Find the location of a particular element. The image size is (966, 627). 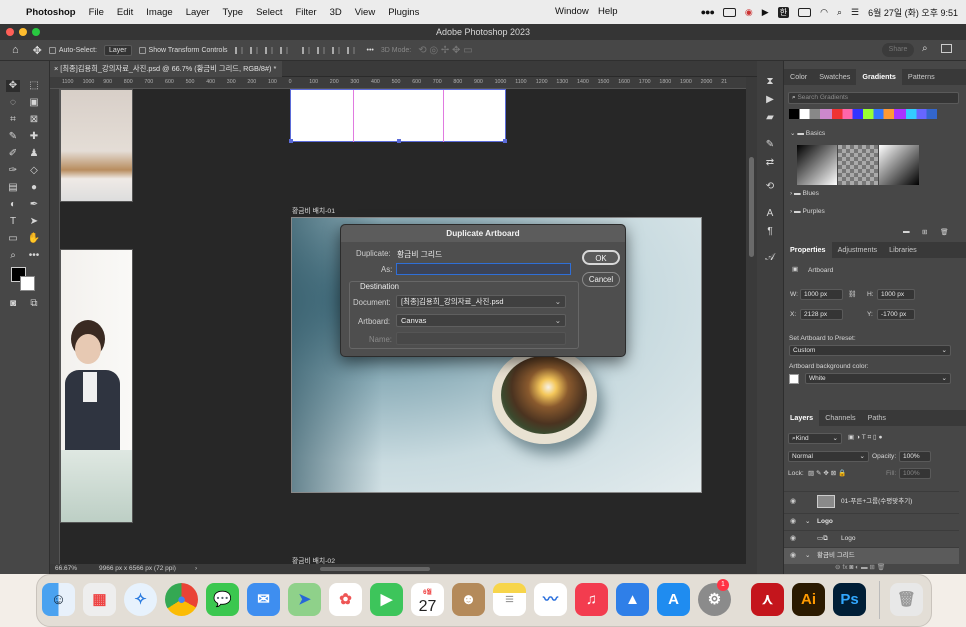

menu-edit: Edit is located at coordinates (125, 12).